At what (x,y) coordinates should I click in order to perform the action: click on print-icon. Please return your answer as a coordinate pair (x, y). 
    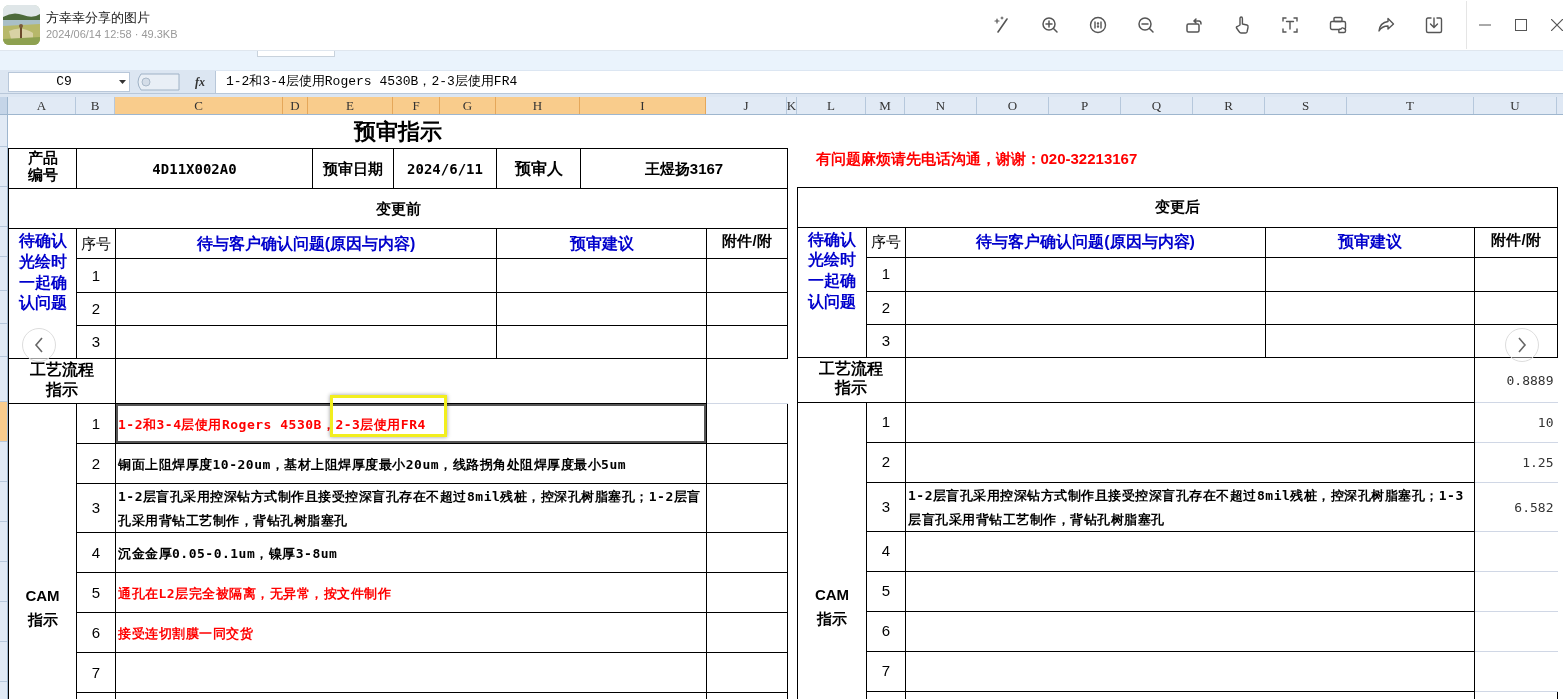
    Looking at the image, I should click on (1338, 25).